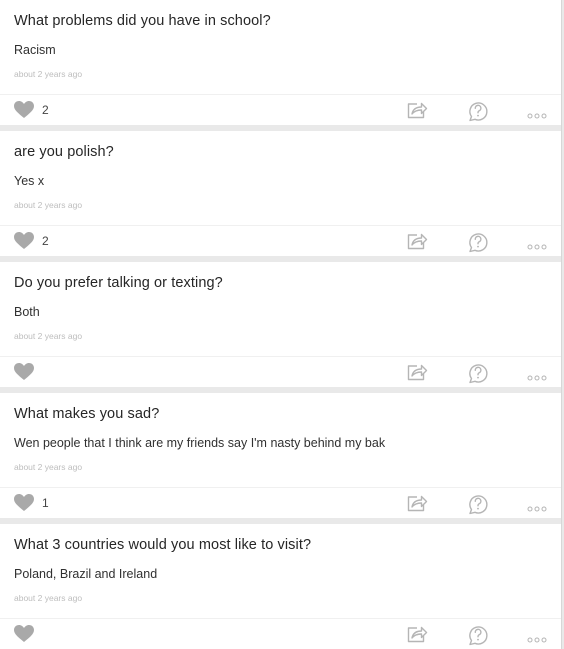  Describe the element at coordinates (86, 574) in the screenshot. I see `answer-text: Poland, Brazil and Ireland` at that location.